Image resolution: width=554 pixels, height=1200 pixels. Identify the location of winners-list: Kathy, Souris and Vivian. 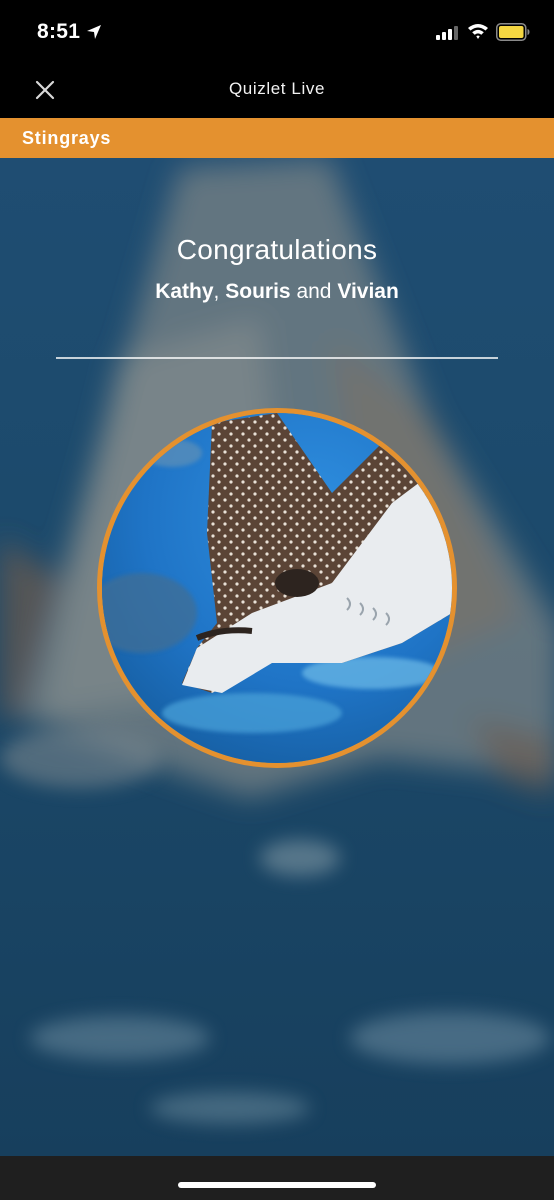
(277, 292).